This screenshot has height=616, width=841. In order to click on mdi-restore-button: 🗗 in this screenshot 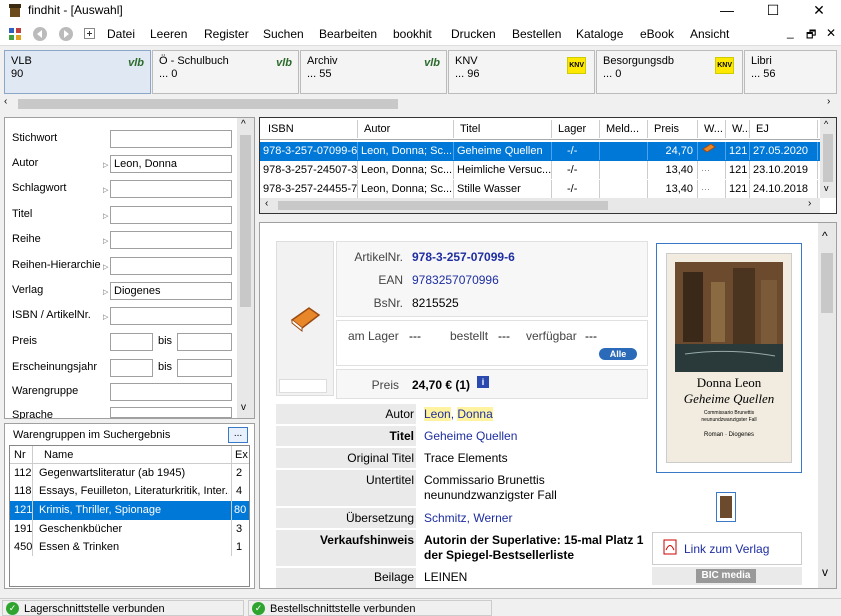, I will do `click(811, 35)`.